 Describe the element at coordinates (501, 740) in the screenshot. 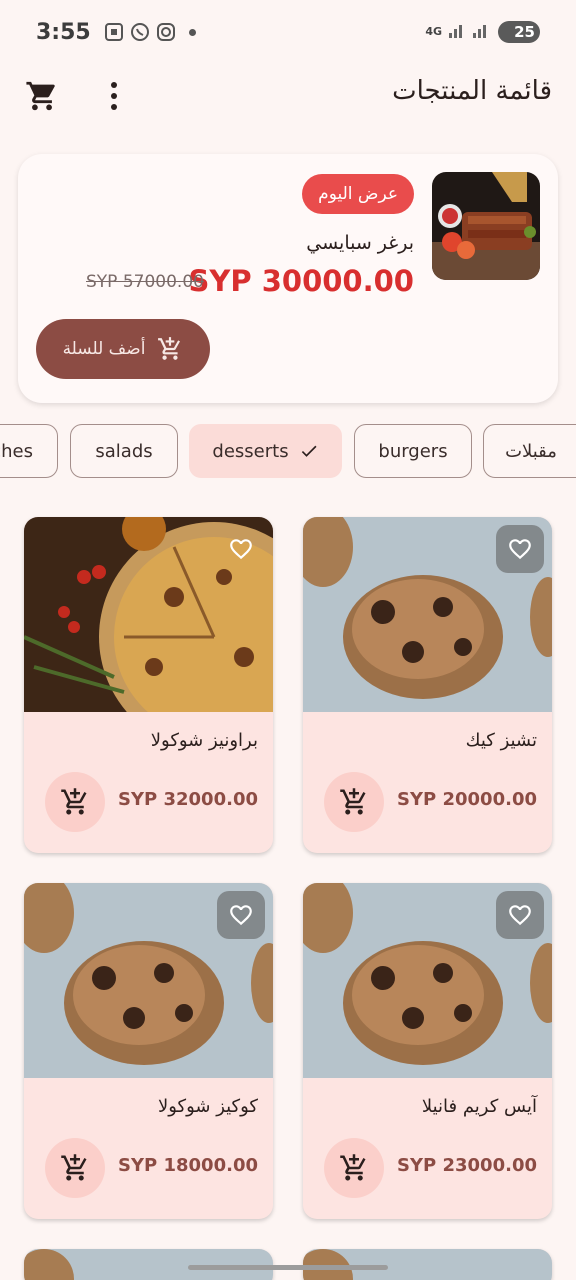

I see `product-name: تشيز كيك` at that location.